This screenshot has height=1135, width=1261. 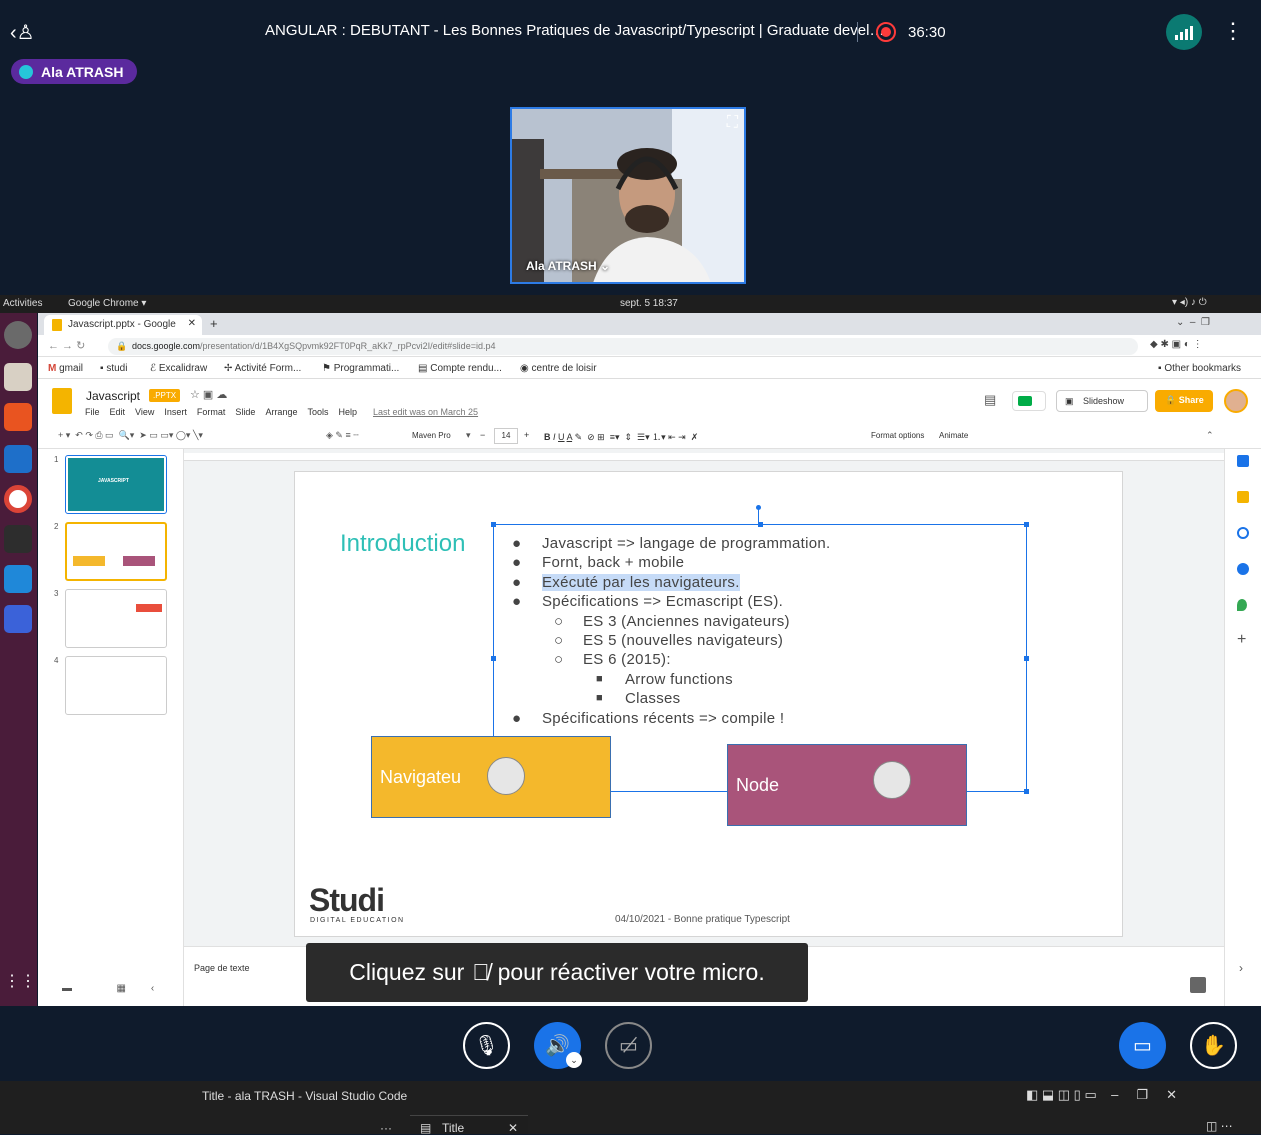 What do you see at coordinates (621, 436) in the screenshot?
I see `text-style-icons: B I U A ✎ ⊘ ⊞ ≡▾ ⇕ ☰▾ ⒈▾ ⇤ ⇥ ✗` at bounding box center [621, 436].